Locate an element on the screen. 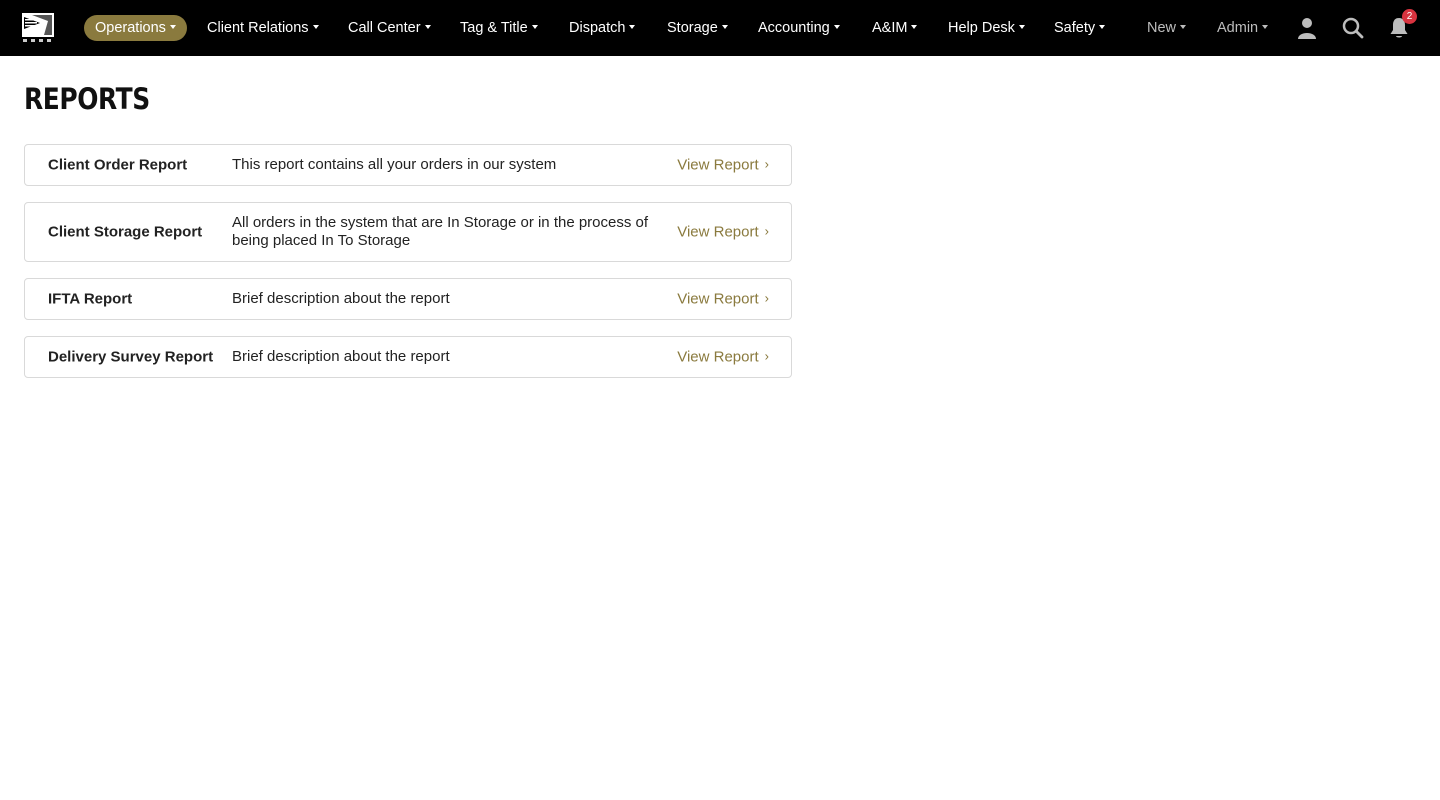 This screenshot has height=800, width=1440. nav-tag-title: Tag & Title is located at coordinates (499, 28).